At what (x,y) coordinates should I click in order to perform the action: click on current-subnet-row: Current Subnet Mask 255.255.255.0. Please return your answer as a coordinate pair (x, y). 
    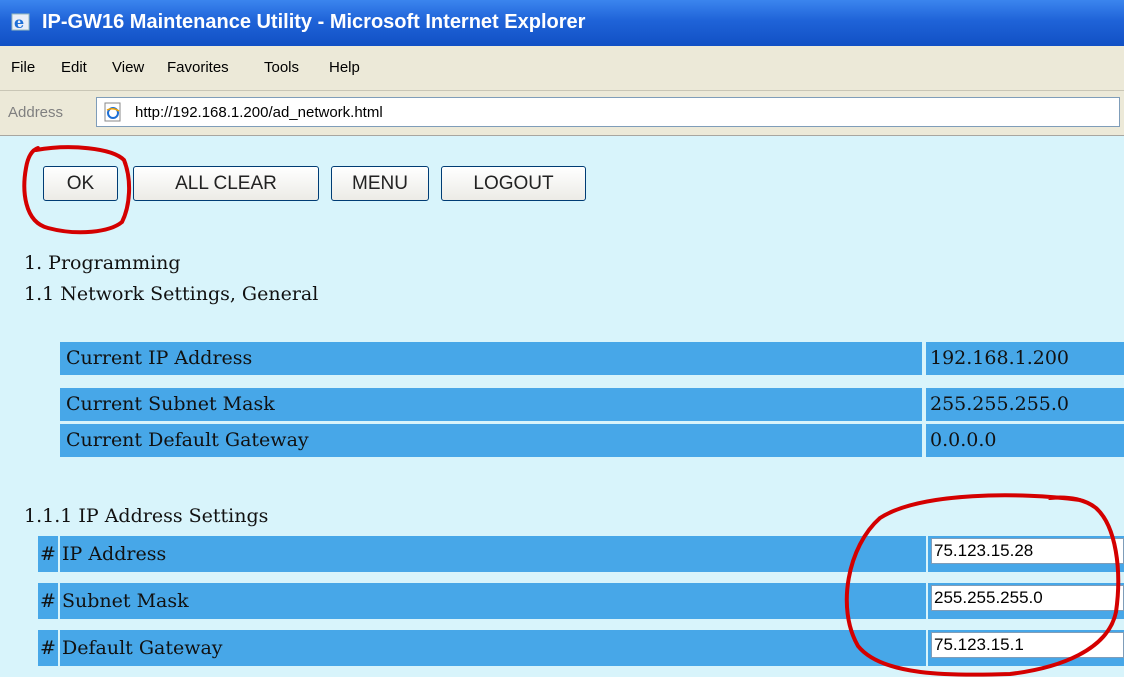
    Looking at the image, I should click on (592, 404).